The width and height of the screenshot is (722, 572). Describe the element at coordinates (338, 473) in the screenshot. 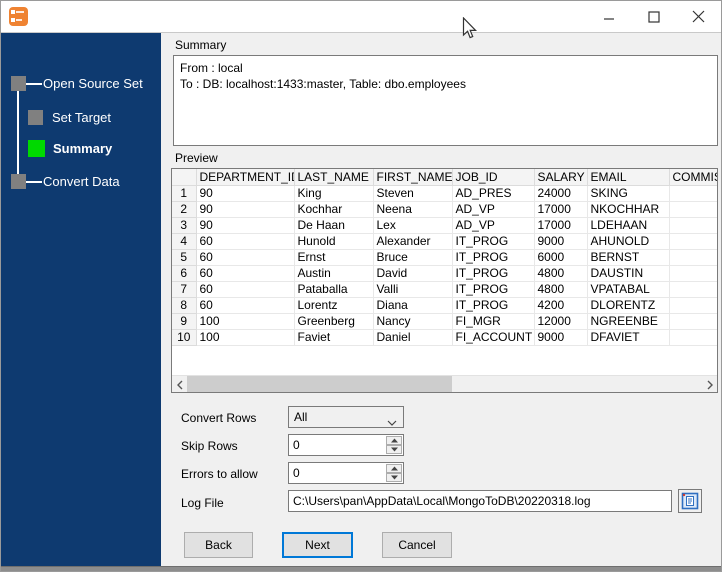

I see `errors-to-allow-input` at that location.